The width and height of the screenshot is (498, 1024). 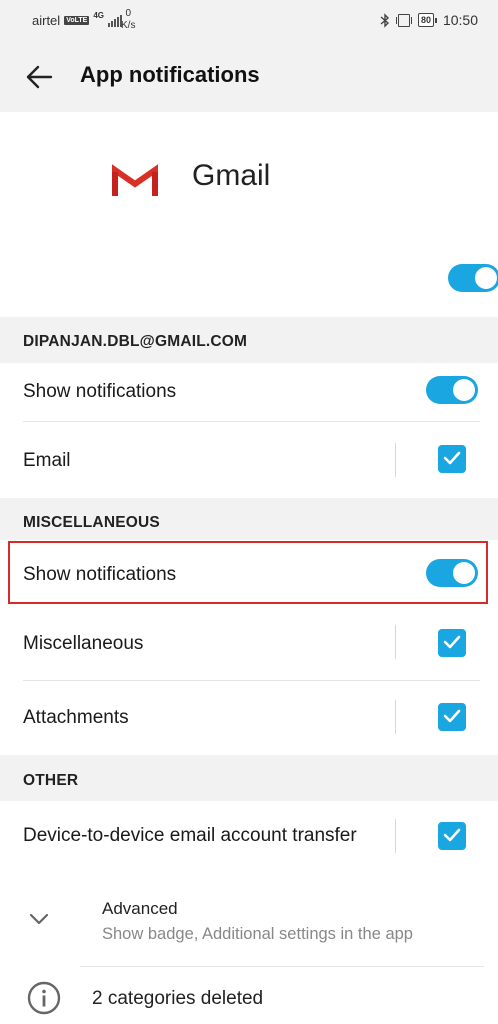 I want to click on status-left: airtel VoLTE 4G, so click(x=77, y=19).